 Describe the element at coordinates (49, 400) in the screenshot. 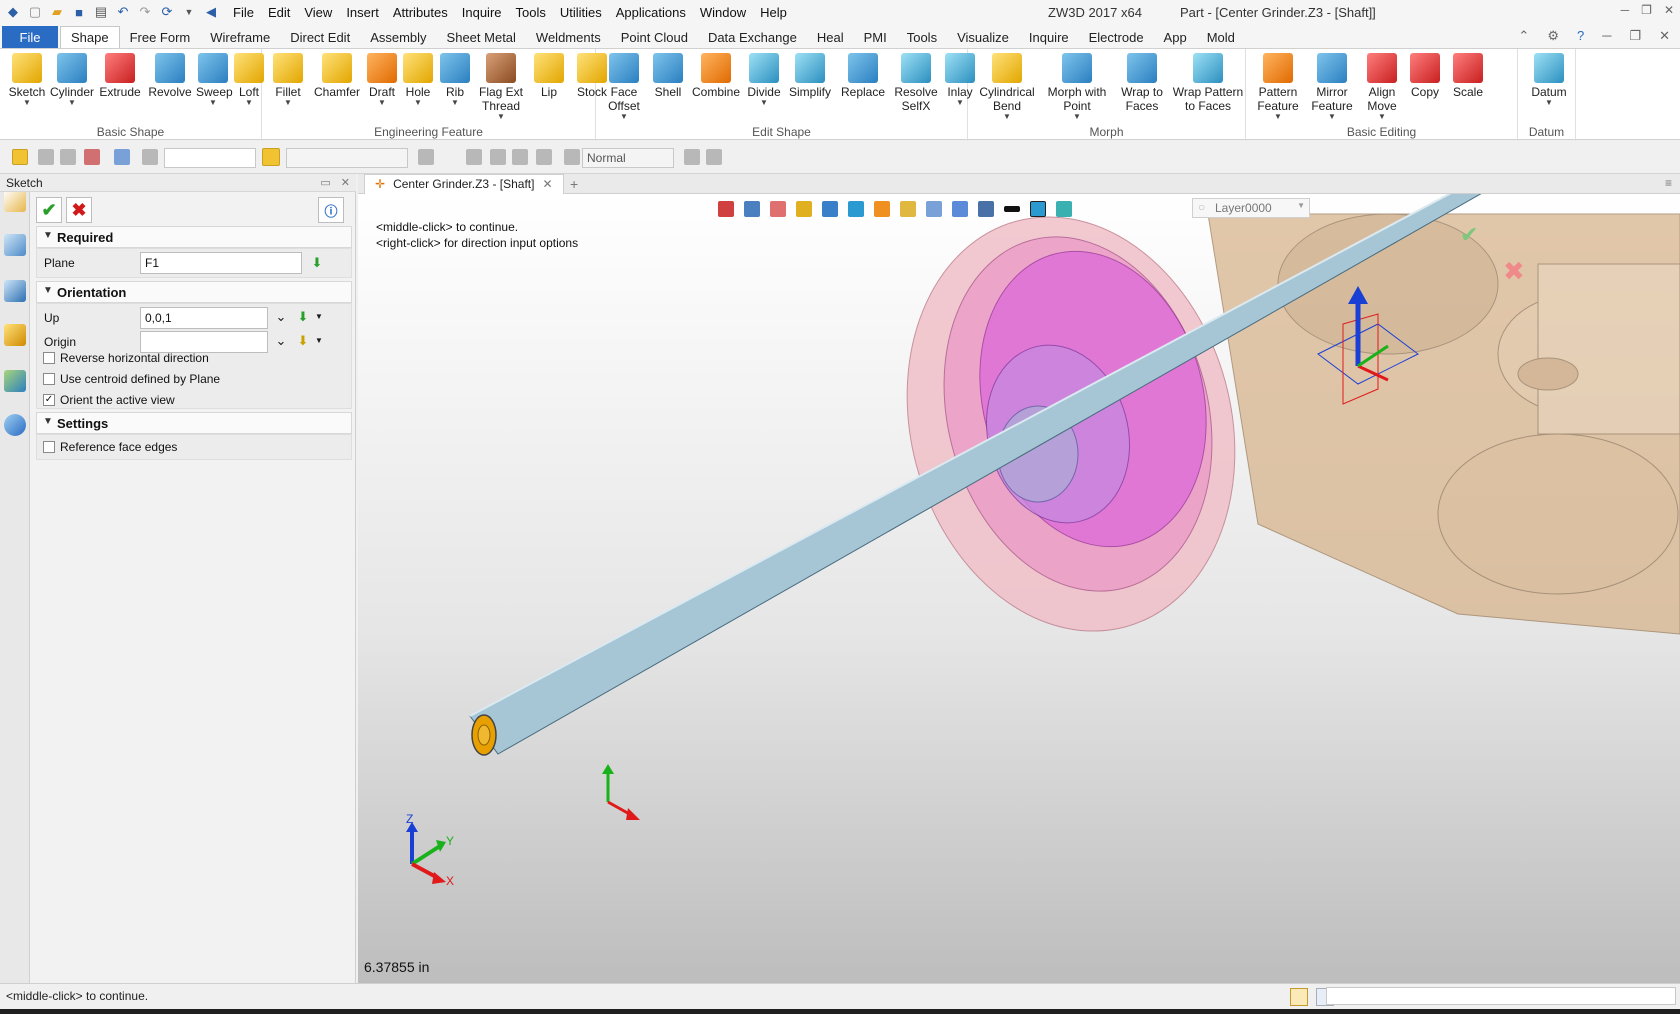

I see `orient-view-checkbox: ✓` at that location.